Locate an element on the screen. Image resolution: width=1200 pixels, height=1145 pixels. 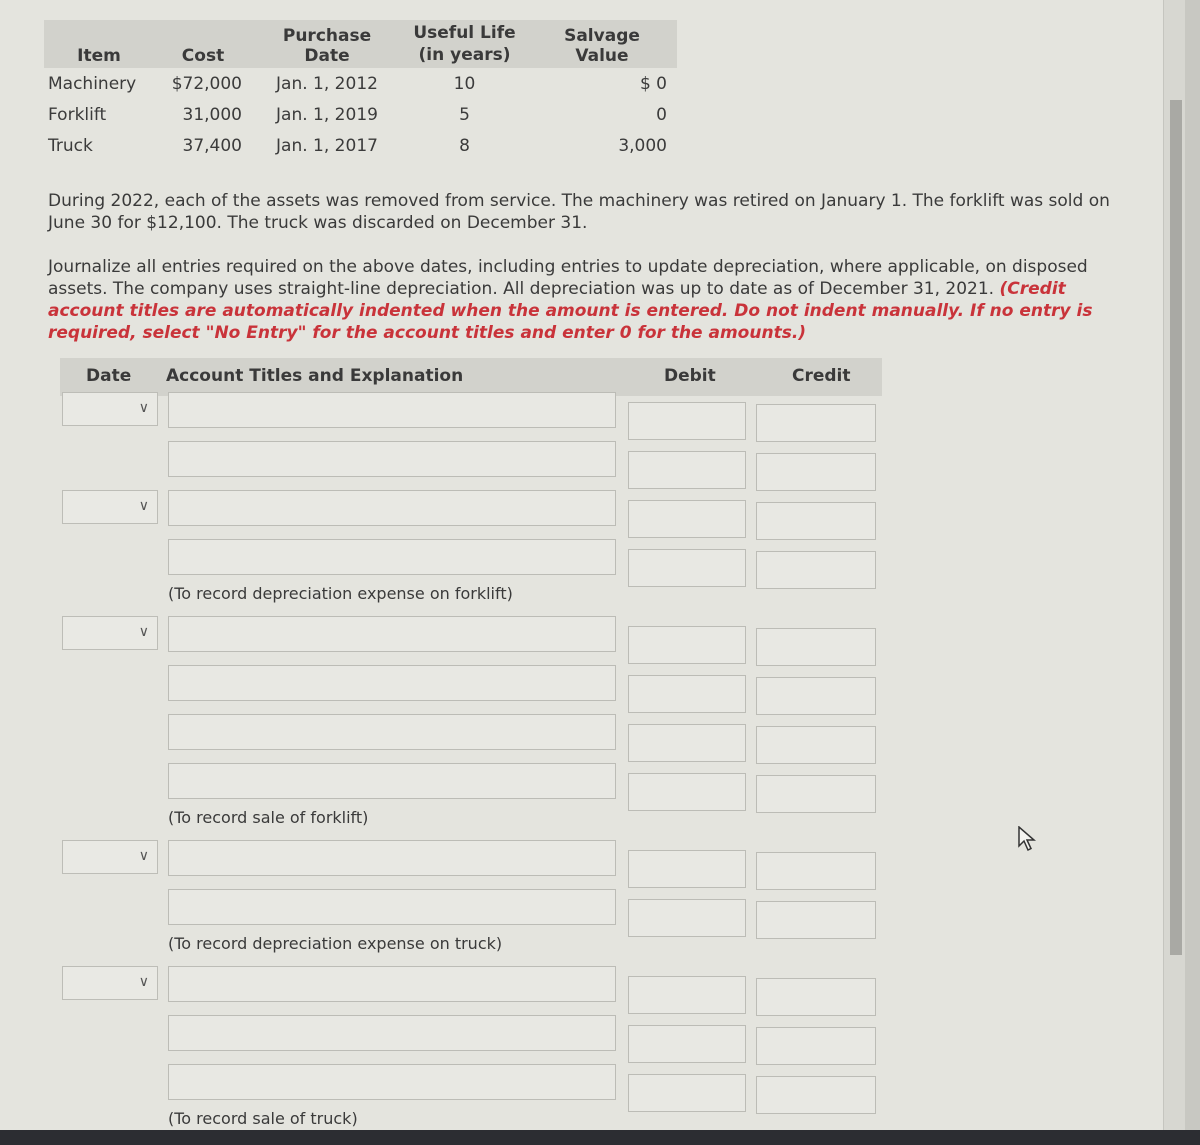
header-useful-life-line1: Useful Life is located at coordinates (464, 33).